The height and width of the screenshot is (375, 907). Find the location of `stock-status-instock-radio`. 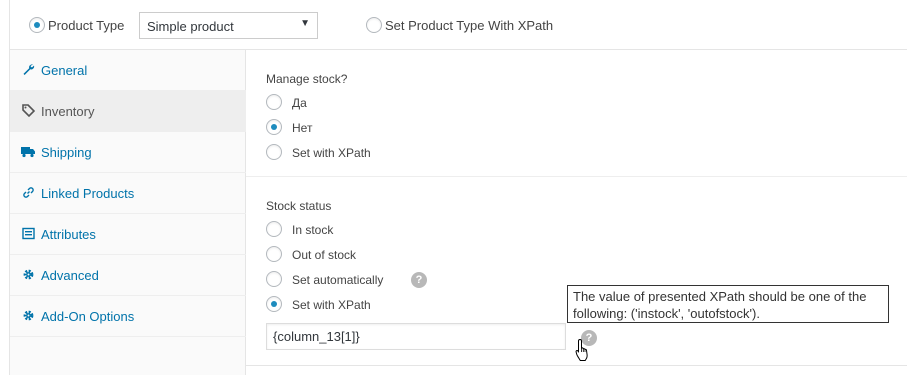

stock-status-instock-radio is located at coordinates (274, 229).